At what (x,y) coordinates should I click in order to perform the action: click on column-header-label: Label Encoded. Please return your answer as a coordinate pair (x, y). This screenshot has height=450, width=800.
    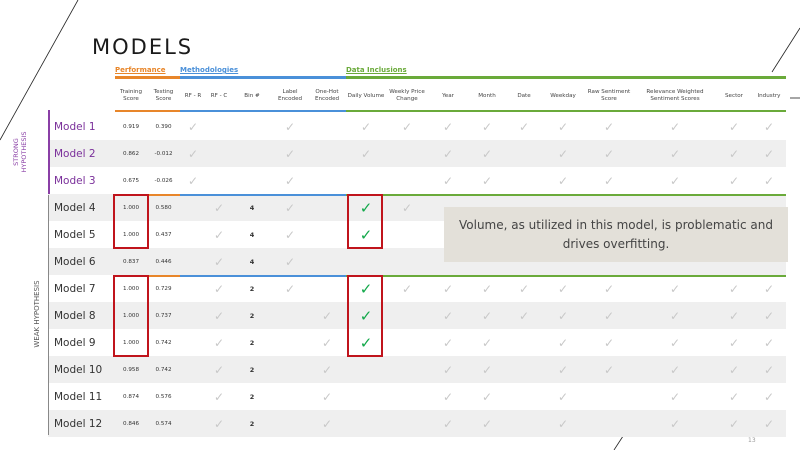
    Looking at the image, I should click on (290, 95).